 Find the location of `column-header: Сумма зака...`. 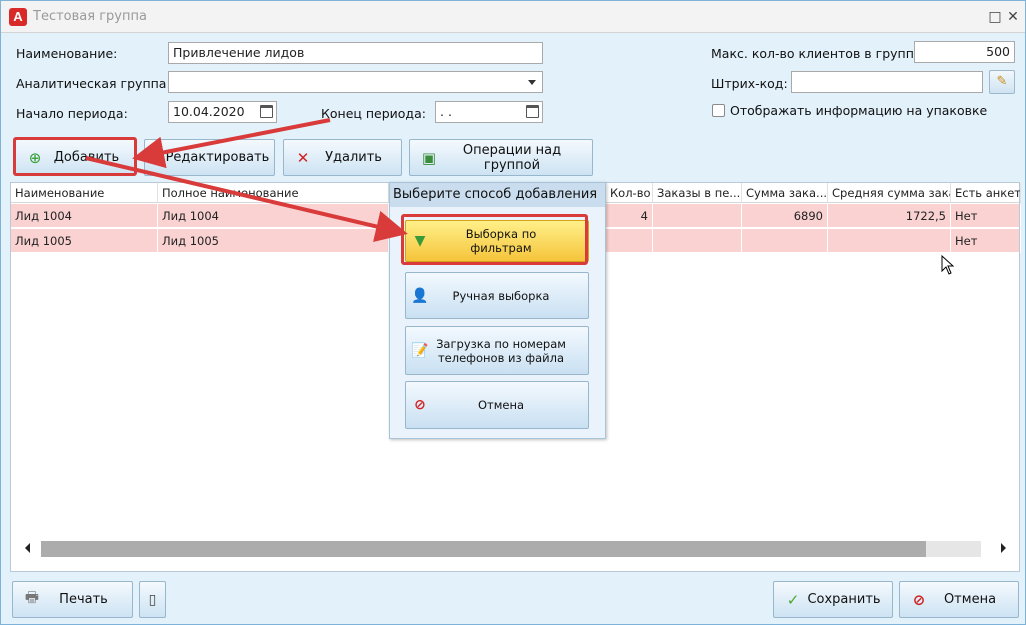

column-header: Сумма зака... is located at coordinates (785, 193).